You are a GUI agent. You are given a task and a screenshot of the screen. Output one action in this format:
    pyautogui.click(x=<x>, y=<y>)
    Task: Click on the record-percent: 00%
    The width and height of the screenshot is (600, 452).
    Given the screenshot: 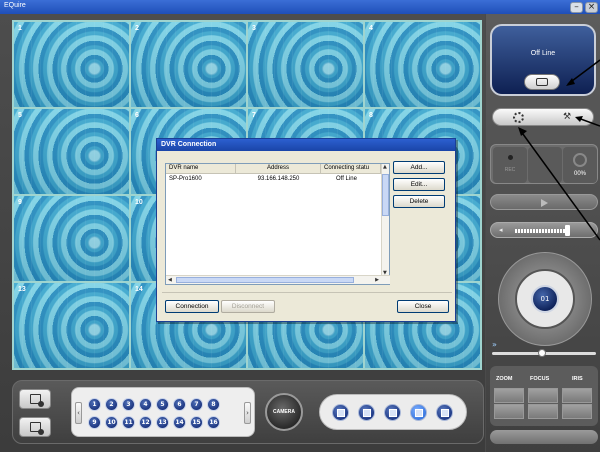 What is the action you would take?
    pyautogui.click(x=579, y=174)
    